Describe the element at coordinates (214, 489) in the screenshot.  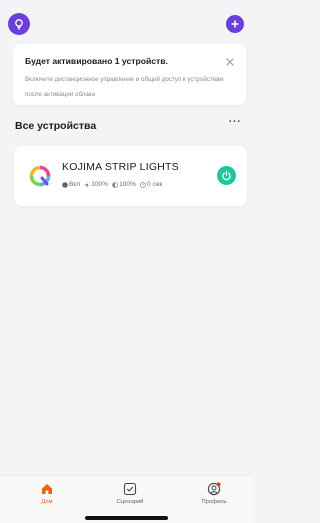
I see `user-icon` at that location.